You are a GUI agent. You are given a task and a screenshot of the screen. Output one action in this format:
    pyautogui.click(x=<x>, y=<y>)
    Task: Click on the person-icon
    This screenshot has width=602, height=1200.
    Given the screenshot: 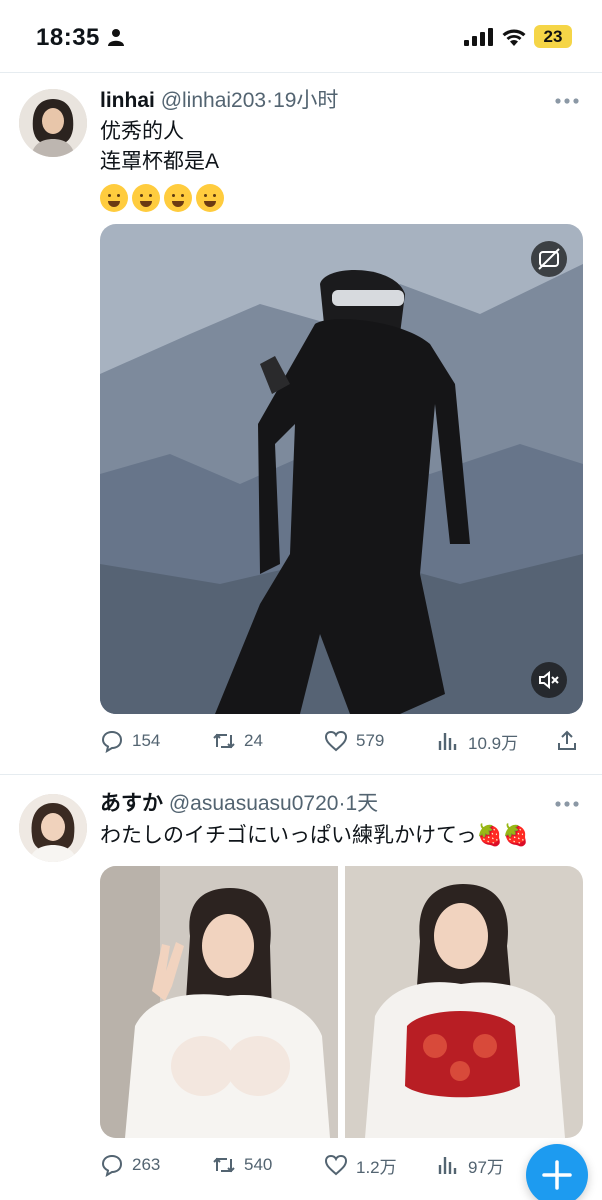 What is the action you would take?
    pyautogui.click(x=116, y=37)
    